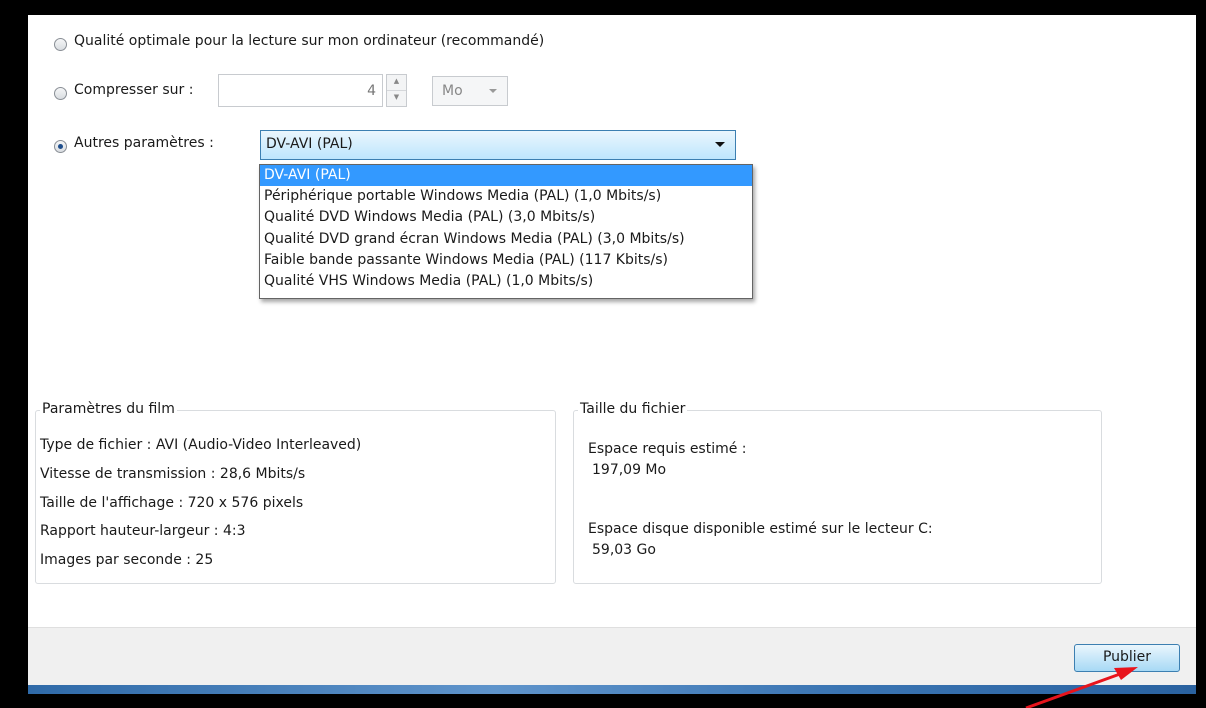 This screenshot has width=1206, height=708. I want to click on annotation-arrow-icon, so click(1081, 687).